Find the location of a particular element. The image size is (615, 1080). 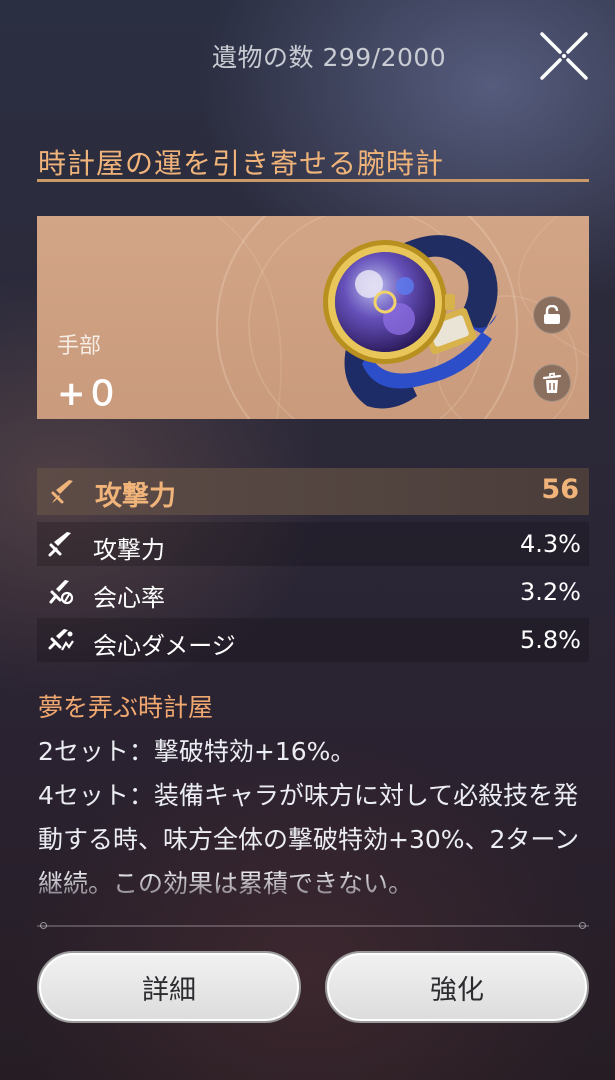

relic-level: +０ is located at coordinates (88, 394).